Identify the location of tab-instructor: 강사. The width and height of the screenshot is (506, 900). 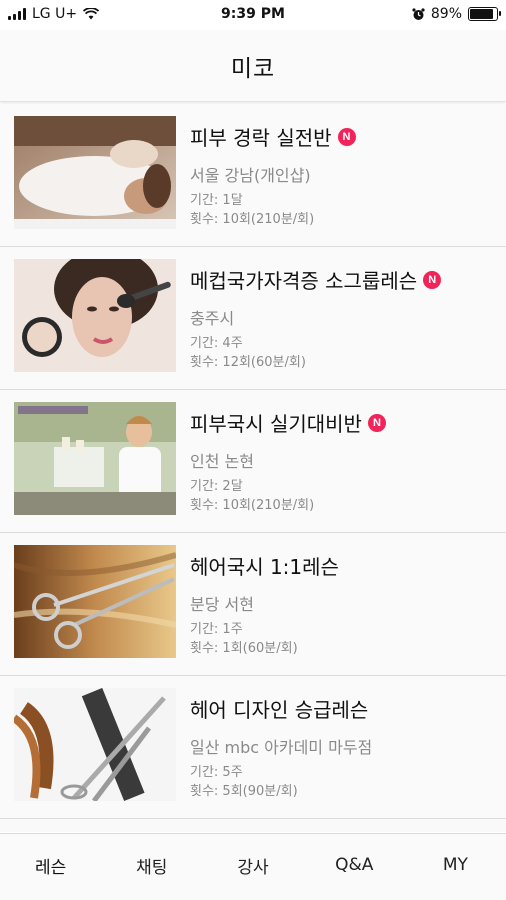
(252, 867).